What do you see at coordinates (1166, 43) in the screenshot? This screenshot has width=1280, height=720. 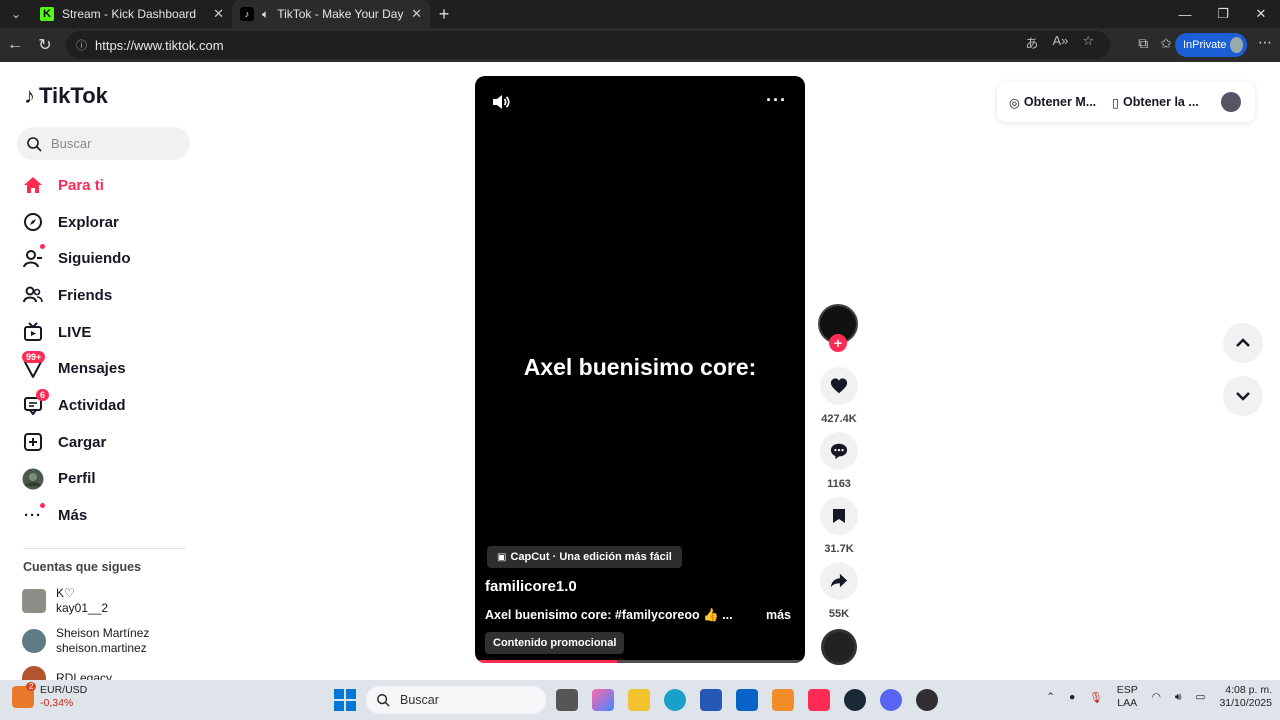 I see `favorites-icon: ✩` at bounding box center [1166, 43].